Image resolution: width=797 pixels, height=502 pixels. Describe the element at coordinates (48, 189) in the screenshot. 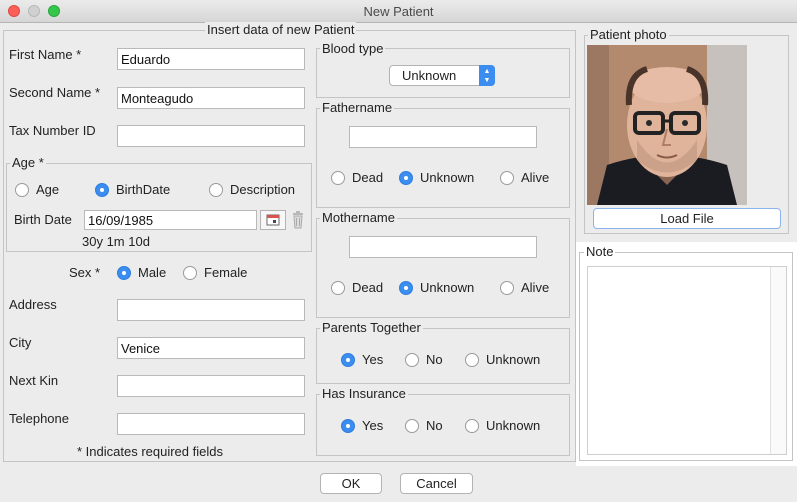

I see `radio-label: Age` at that location.